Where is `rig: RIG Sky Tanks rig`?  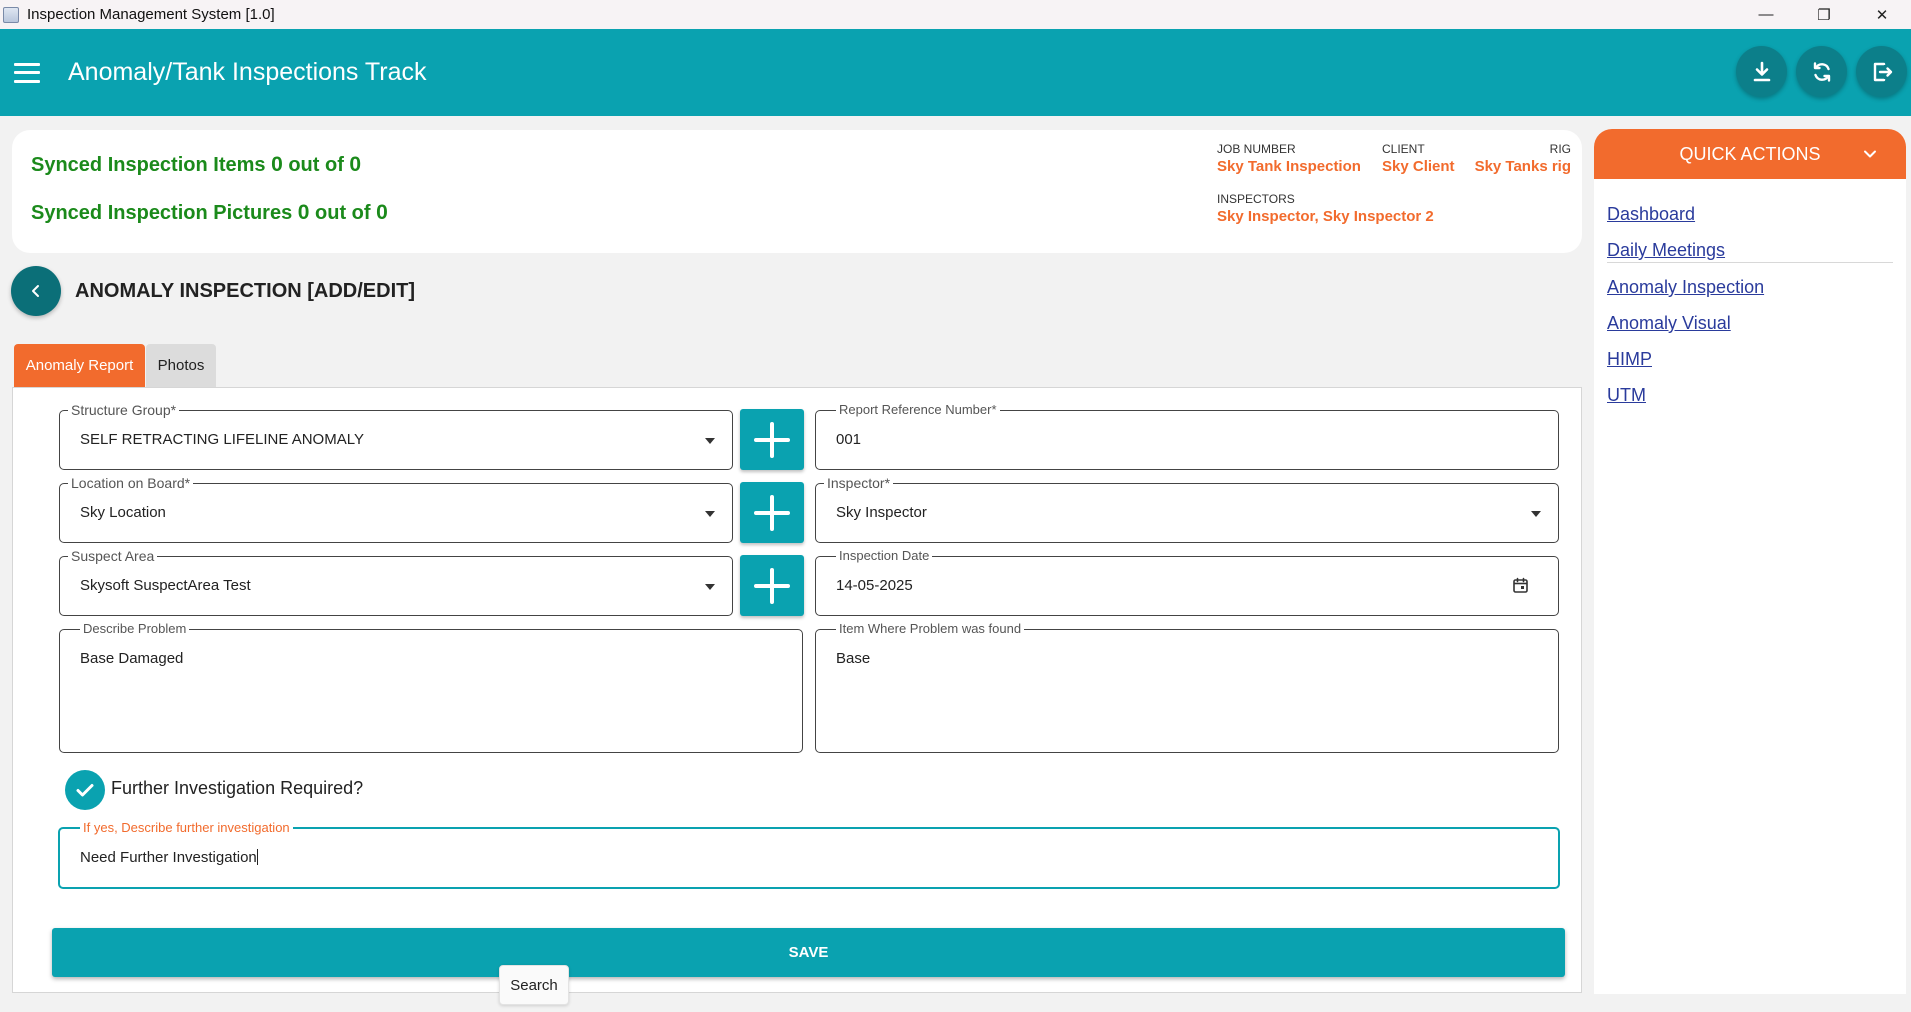
rig: RIG Sky Tanks rig is located at coordinates (1523, 158).